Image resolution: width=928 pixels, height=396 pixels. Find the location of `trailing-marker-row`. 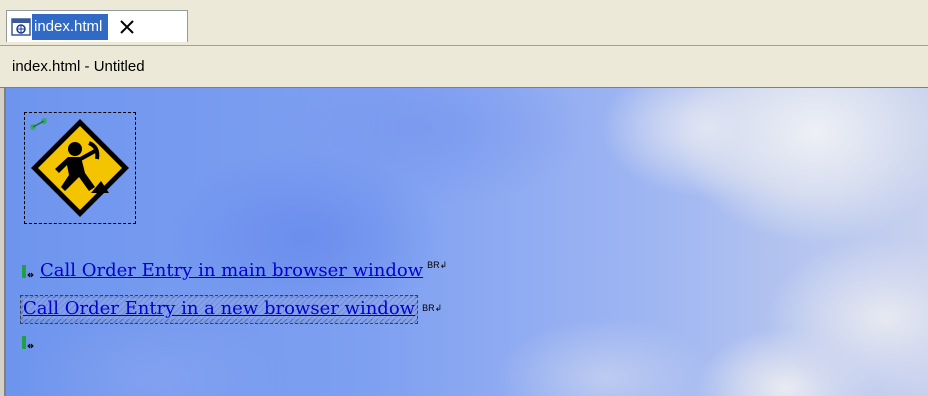

trailing-marker-row is located at coordinates (30, 342).